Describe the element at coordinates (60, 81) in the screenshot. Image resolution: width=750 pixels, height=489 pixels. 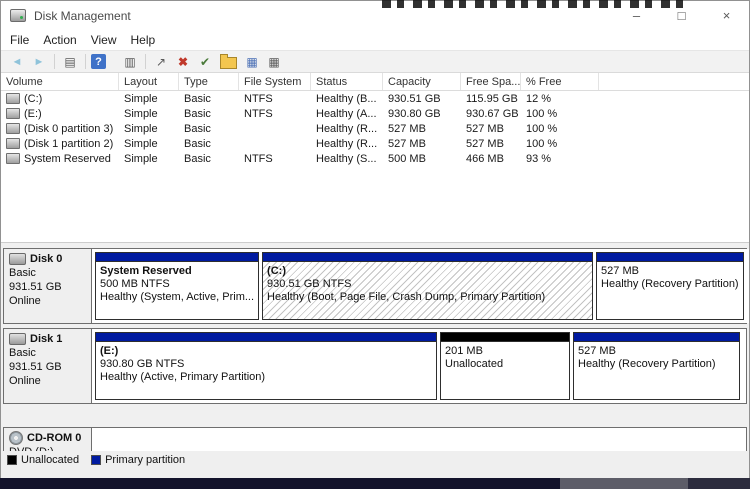
I see `column-volume: Volume` at that location.